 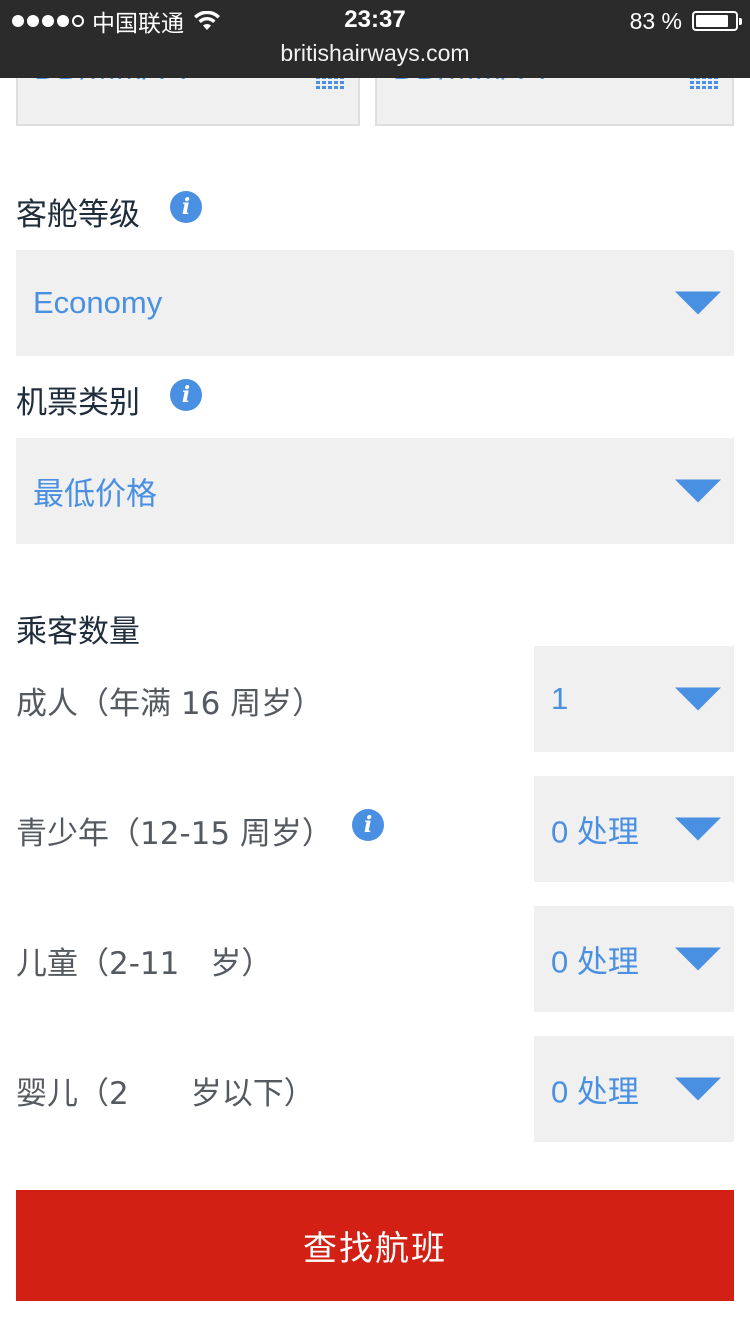 What do you see at coordinates (712, 21) in the screenshot?
I see `battery-level` at bounding box center [712, 21].